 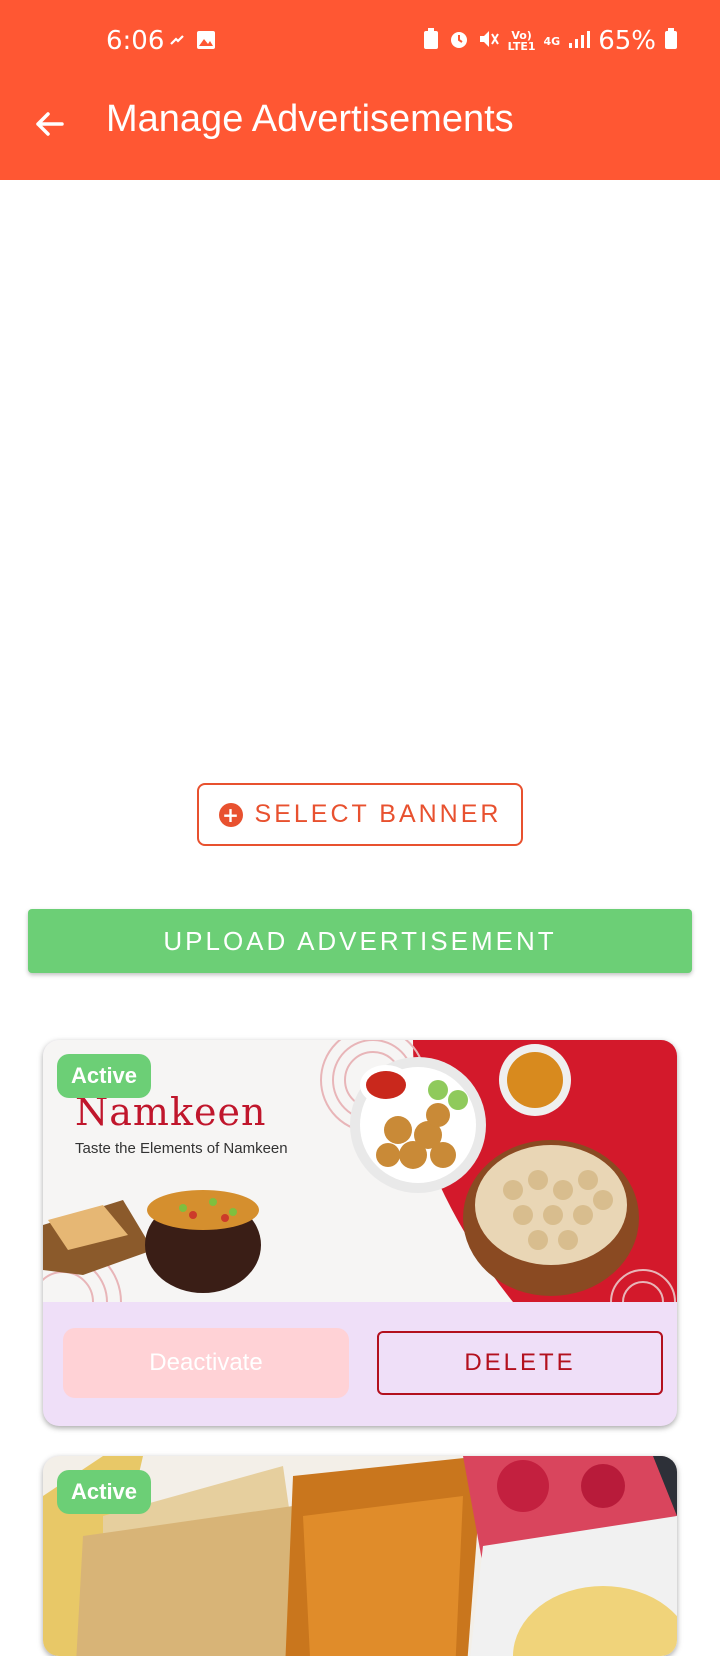 What do you see at coordinates (552, 41) in the screenshot?
I see `network-type-indicator: 4G` at bounding box center [552, 41].